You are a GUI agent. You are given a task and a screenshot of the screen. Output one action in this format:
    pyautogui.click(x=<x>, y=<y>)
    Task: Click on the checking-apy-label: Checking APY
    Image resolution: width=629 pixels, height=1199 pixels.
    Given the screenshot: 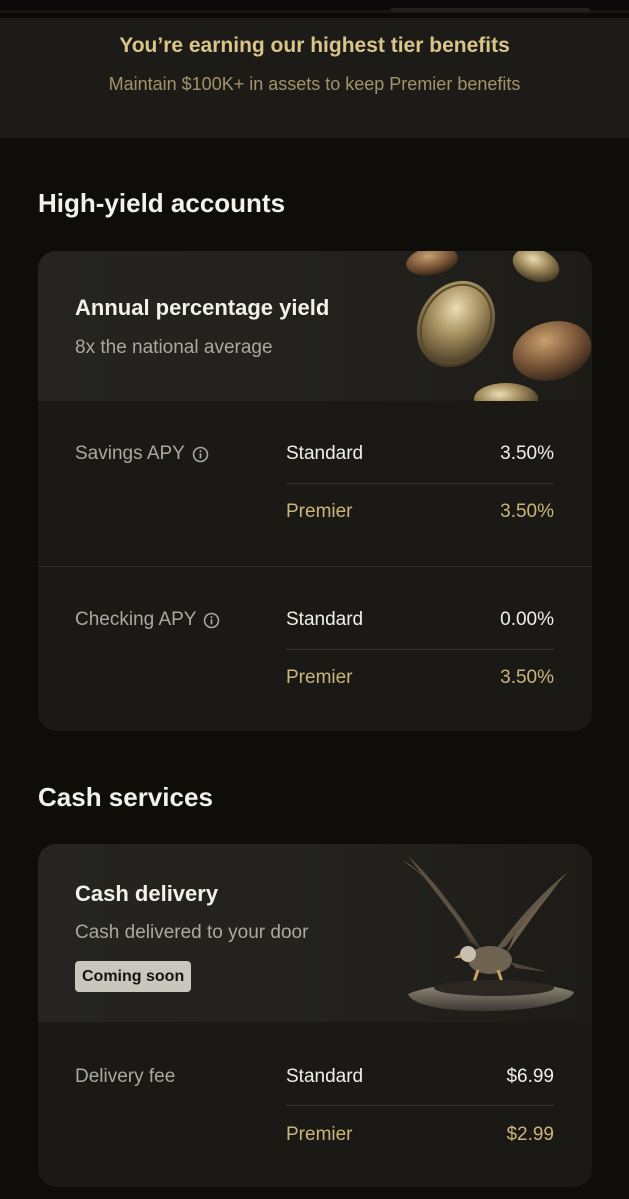 What is the action you would take?
    pyautogui.click(x=147, y=620)
    